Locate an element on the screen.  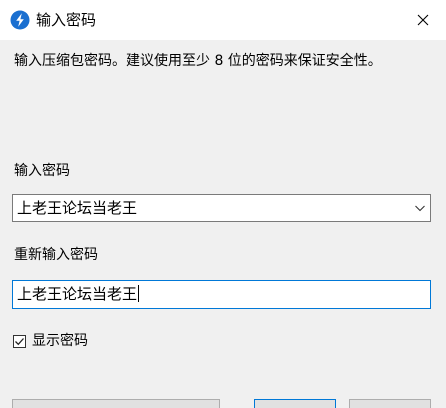
close-button is located at coordinates (423, 20).